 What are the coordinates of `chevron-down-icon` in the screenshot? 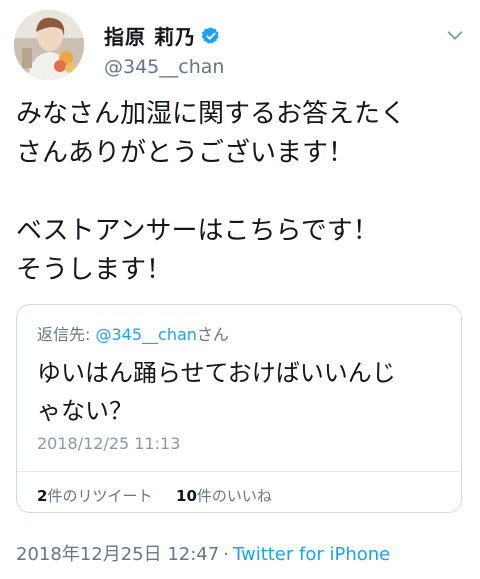 It's located at (455, 35).